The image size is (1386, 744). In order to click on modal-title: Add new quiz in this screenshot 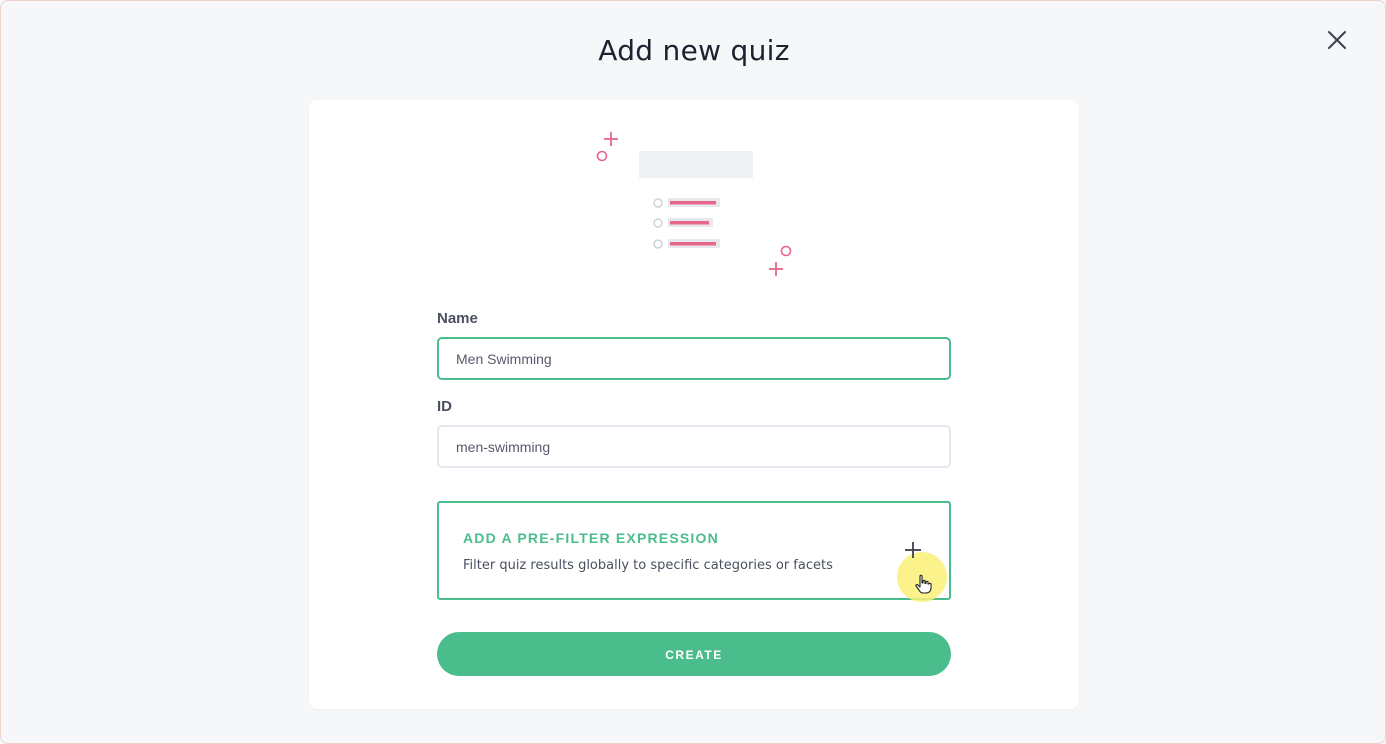, I will do `click(694, 50)`.